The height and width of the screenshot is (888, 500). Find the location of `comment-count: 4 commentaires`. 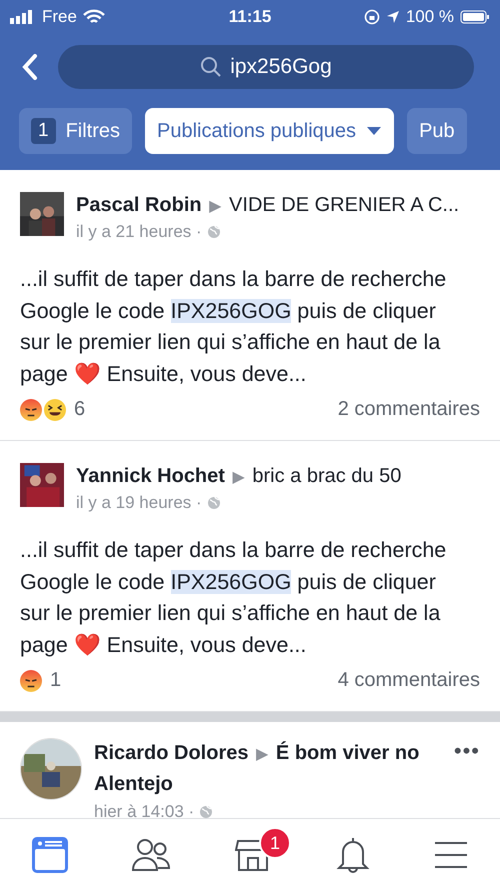

comment-count: 4 commentaires is located at coordinates (409, 680).